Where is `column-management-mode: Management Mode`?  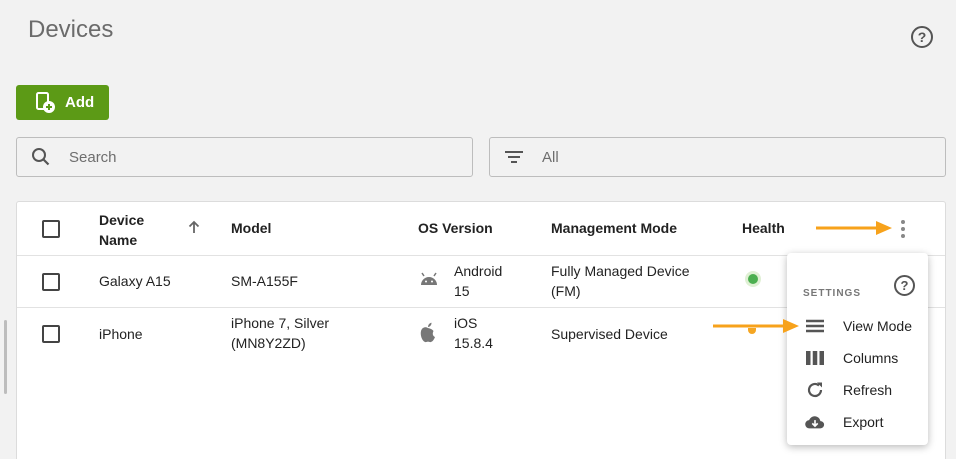
column-management-mode: Management Mode is located at coordinates (614, 228).